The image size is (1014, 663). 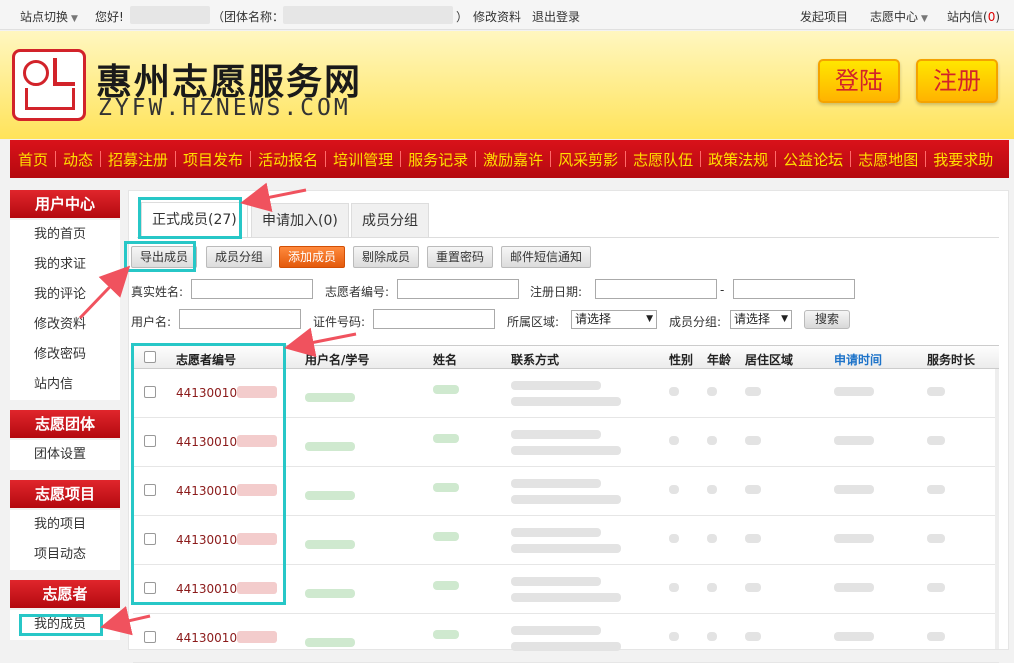 What do you see at coordinates (458, 289) in the screenshot?
I see `volunteer-no-input` at bounding box center [458, 289].